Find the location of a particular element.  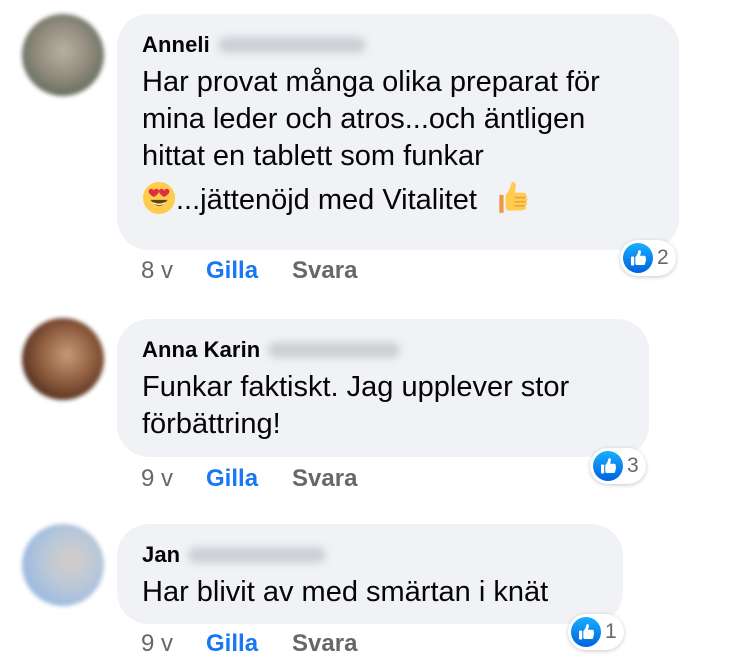

reaction-badge: 1 is located at coordinates (596, 632).